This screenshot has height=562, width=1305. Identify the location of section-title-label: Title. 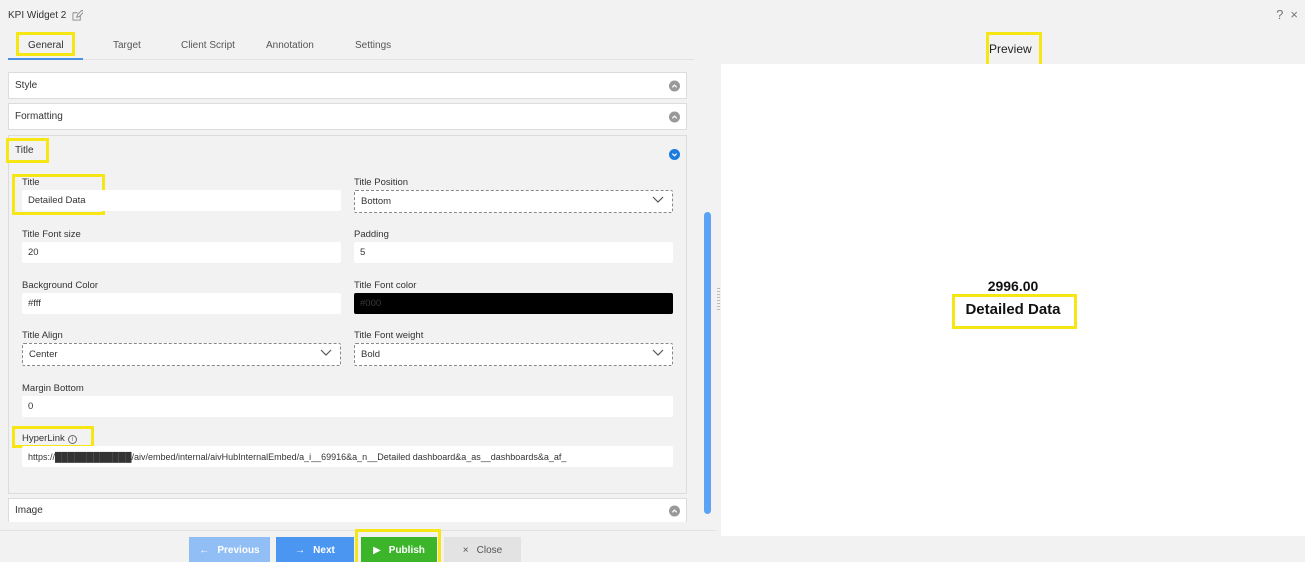
(24, 150).